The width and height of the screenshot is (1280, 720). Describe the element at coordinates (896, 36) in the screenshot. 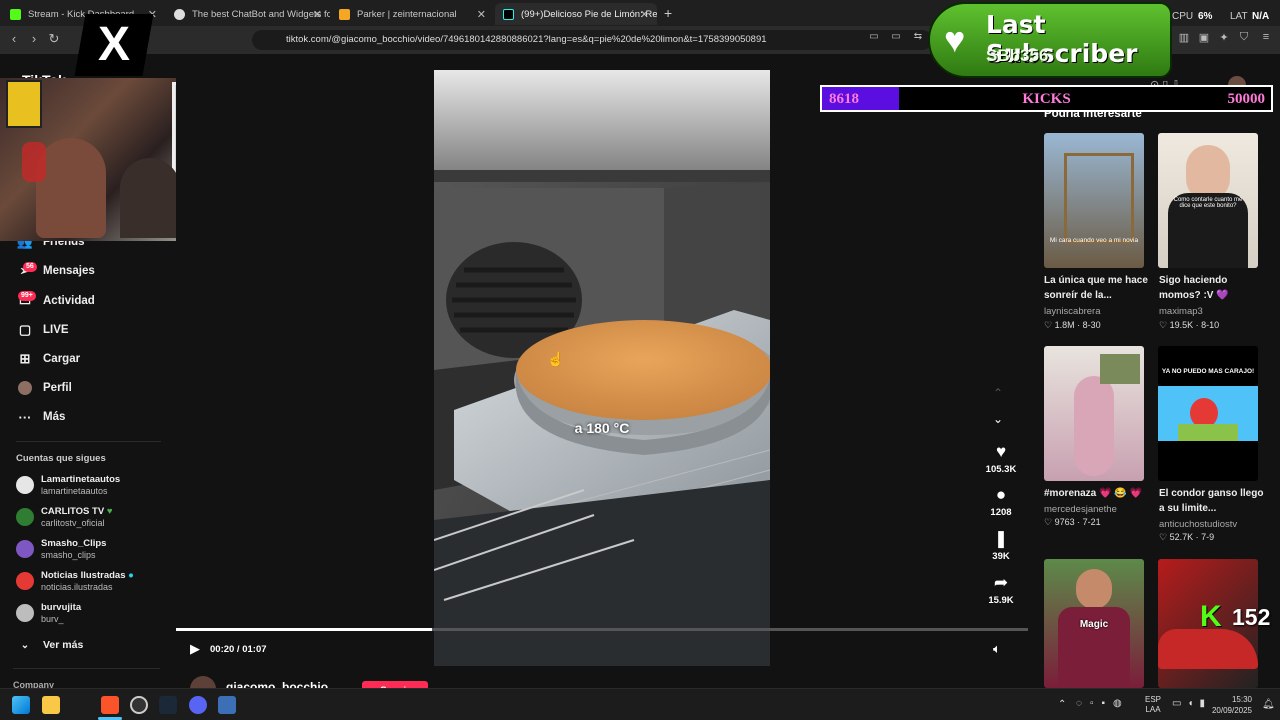

I see `cast-icon: ▭` at that location.